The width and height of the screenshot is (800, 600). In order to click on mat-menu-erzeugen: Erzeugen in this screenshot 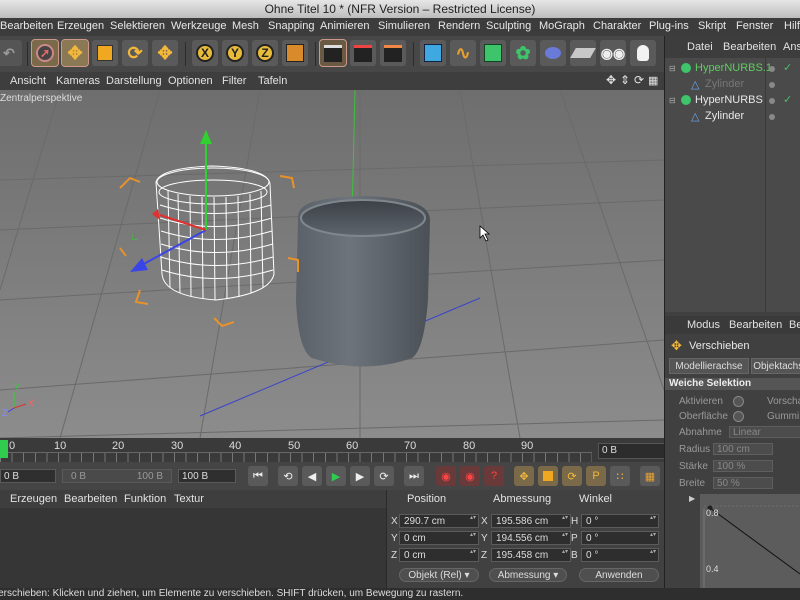, I will do `click(33, 499)`.